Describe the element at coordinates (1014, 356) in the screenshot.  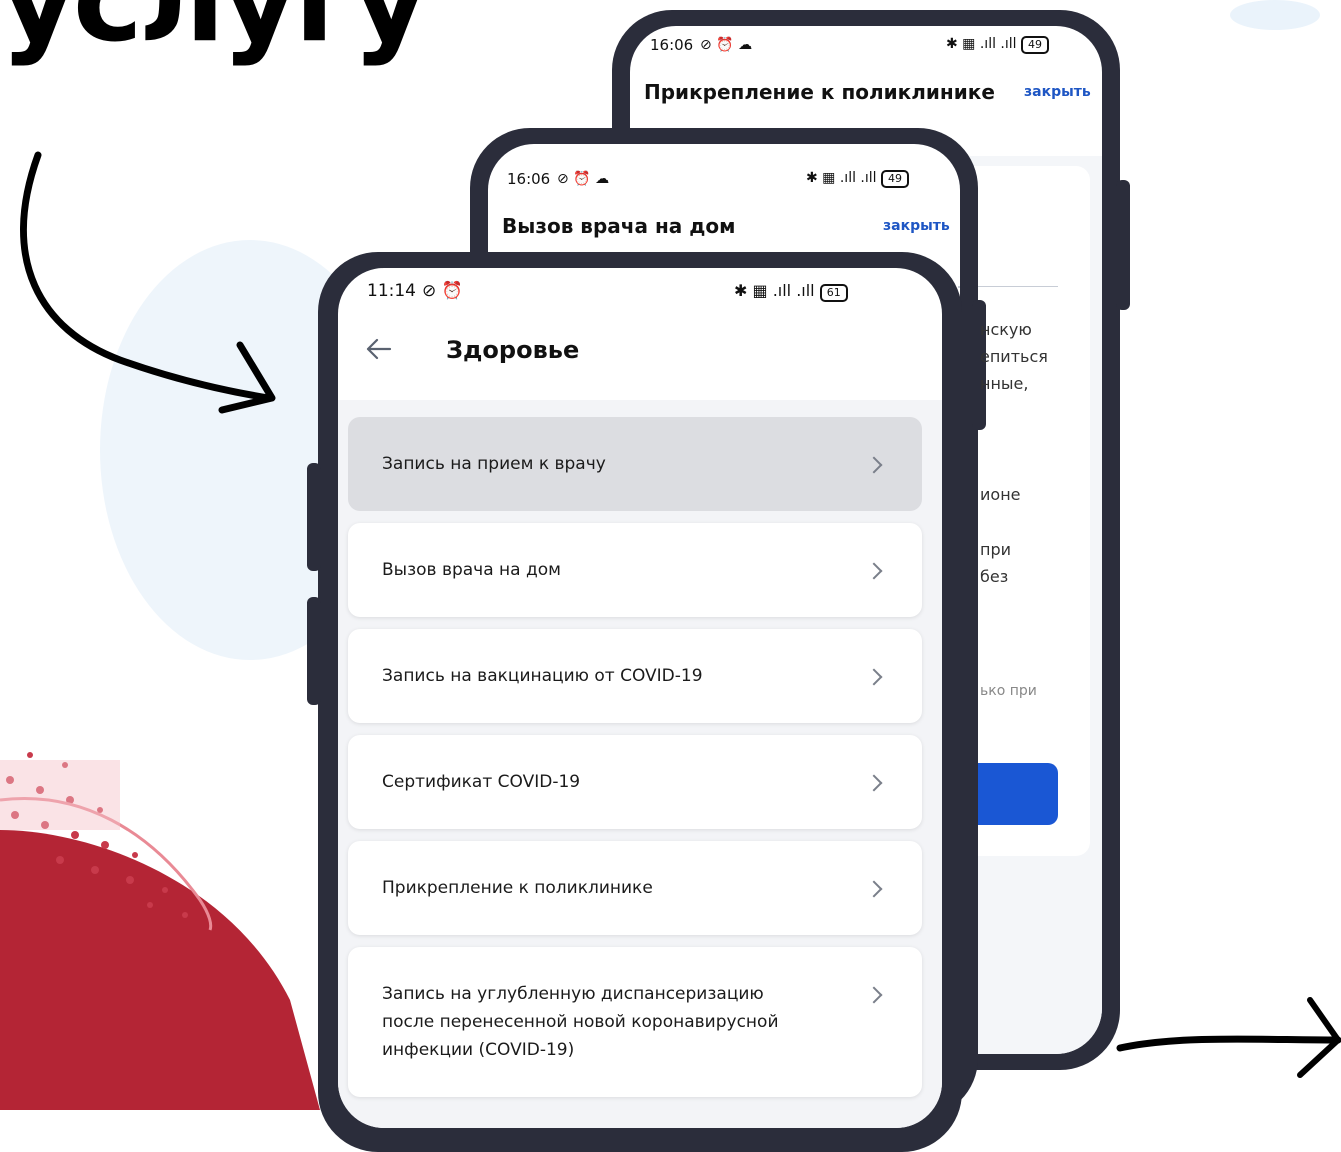
I see `text-fragment: епиться` at that location.